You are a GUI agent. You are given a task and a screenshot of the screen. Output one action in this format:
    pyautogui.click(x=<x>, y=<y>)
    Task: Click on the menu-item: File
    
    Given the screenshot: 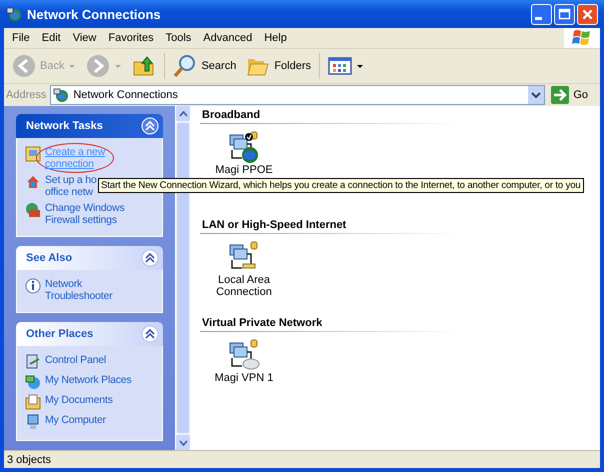 What is the action you would take?
    pyautogui.click(x=21, y=38)
    